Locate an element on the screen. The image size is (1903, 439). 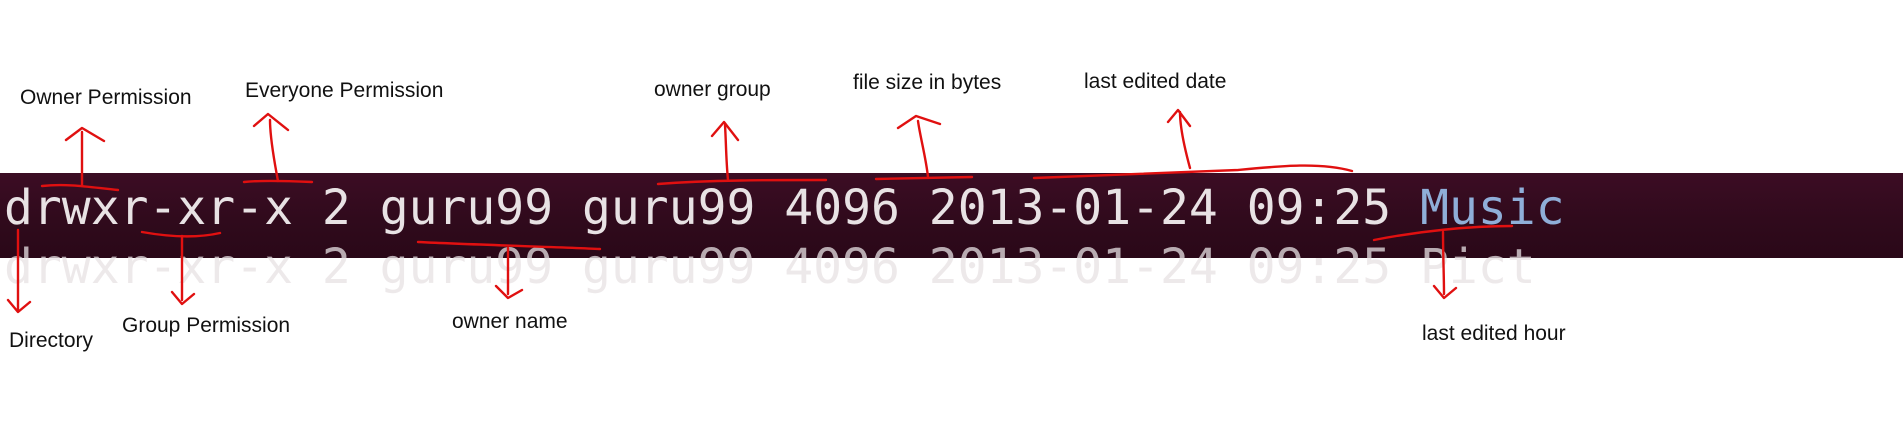
last-edited-hour-label: last edited hour is located at coordinates (1494, 333).